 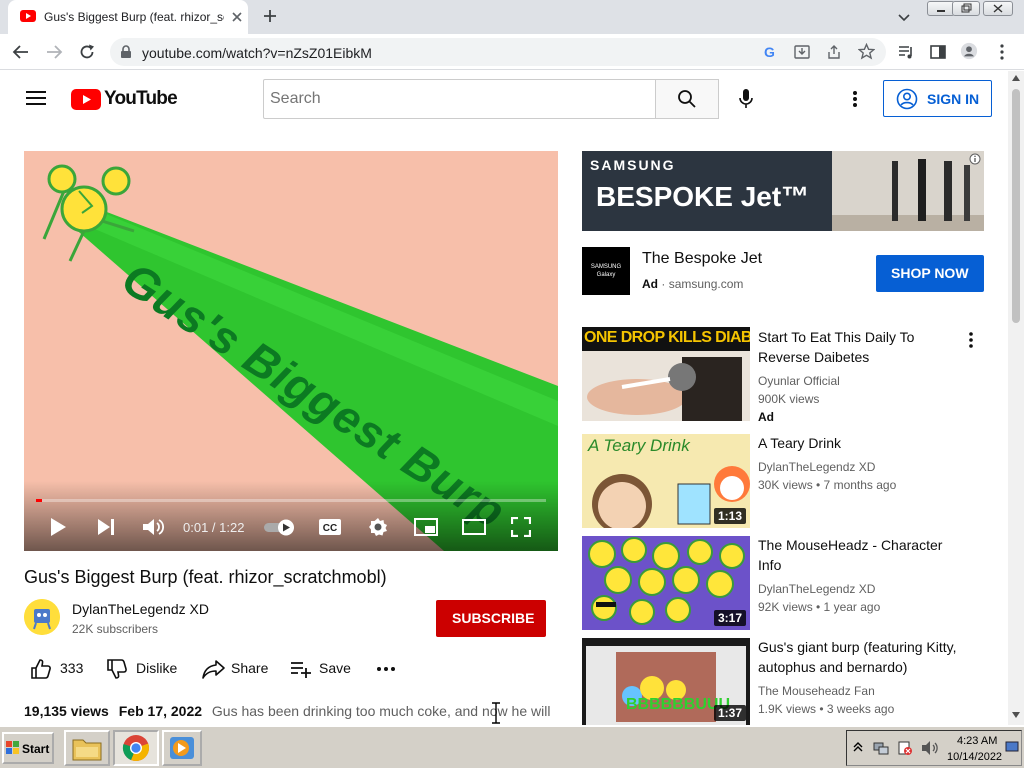 I want to click on search-input, so click(x=459, y=99).